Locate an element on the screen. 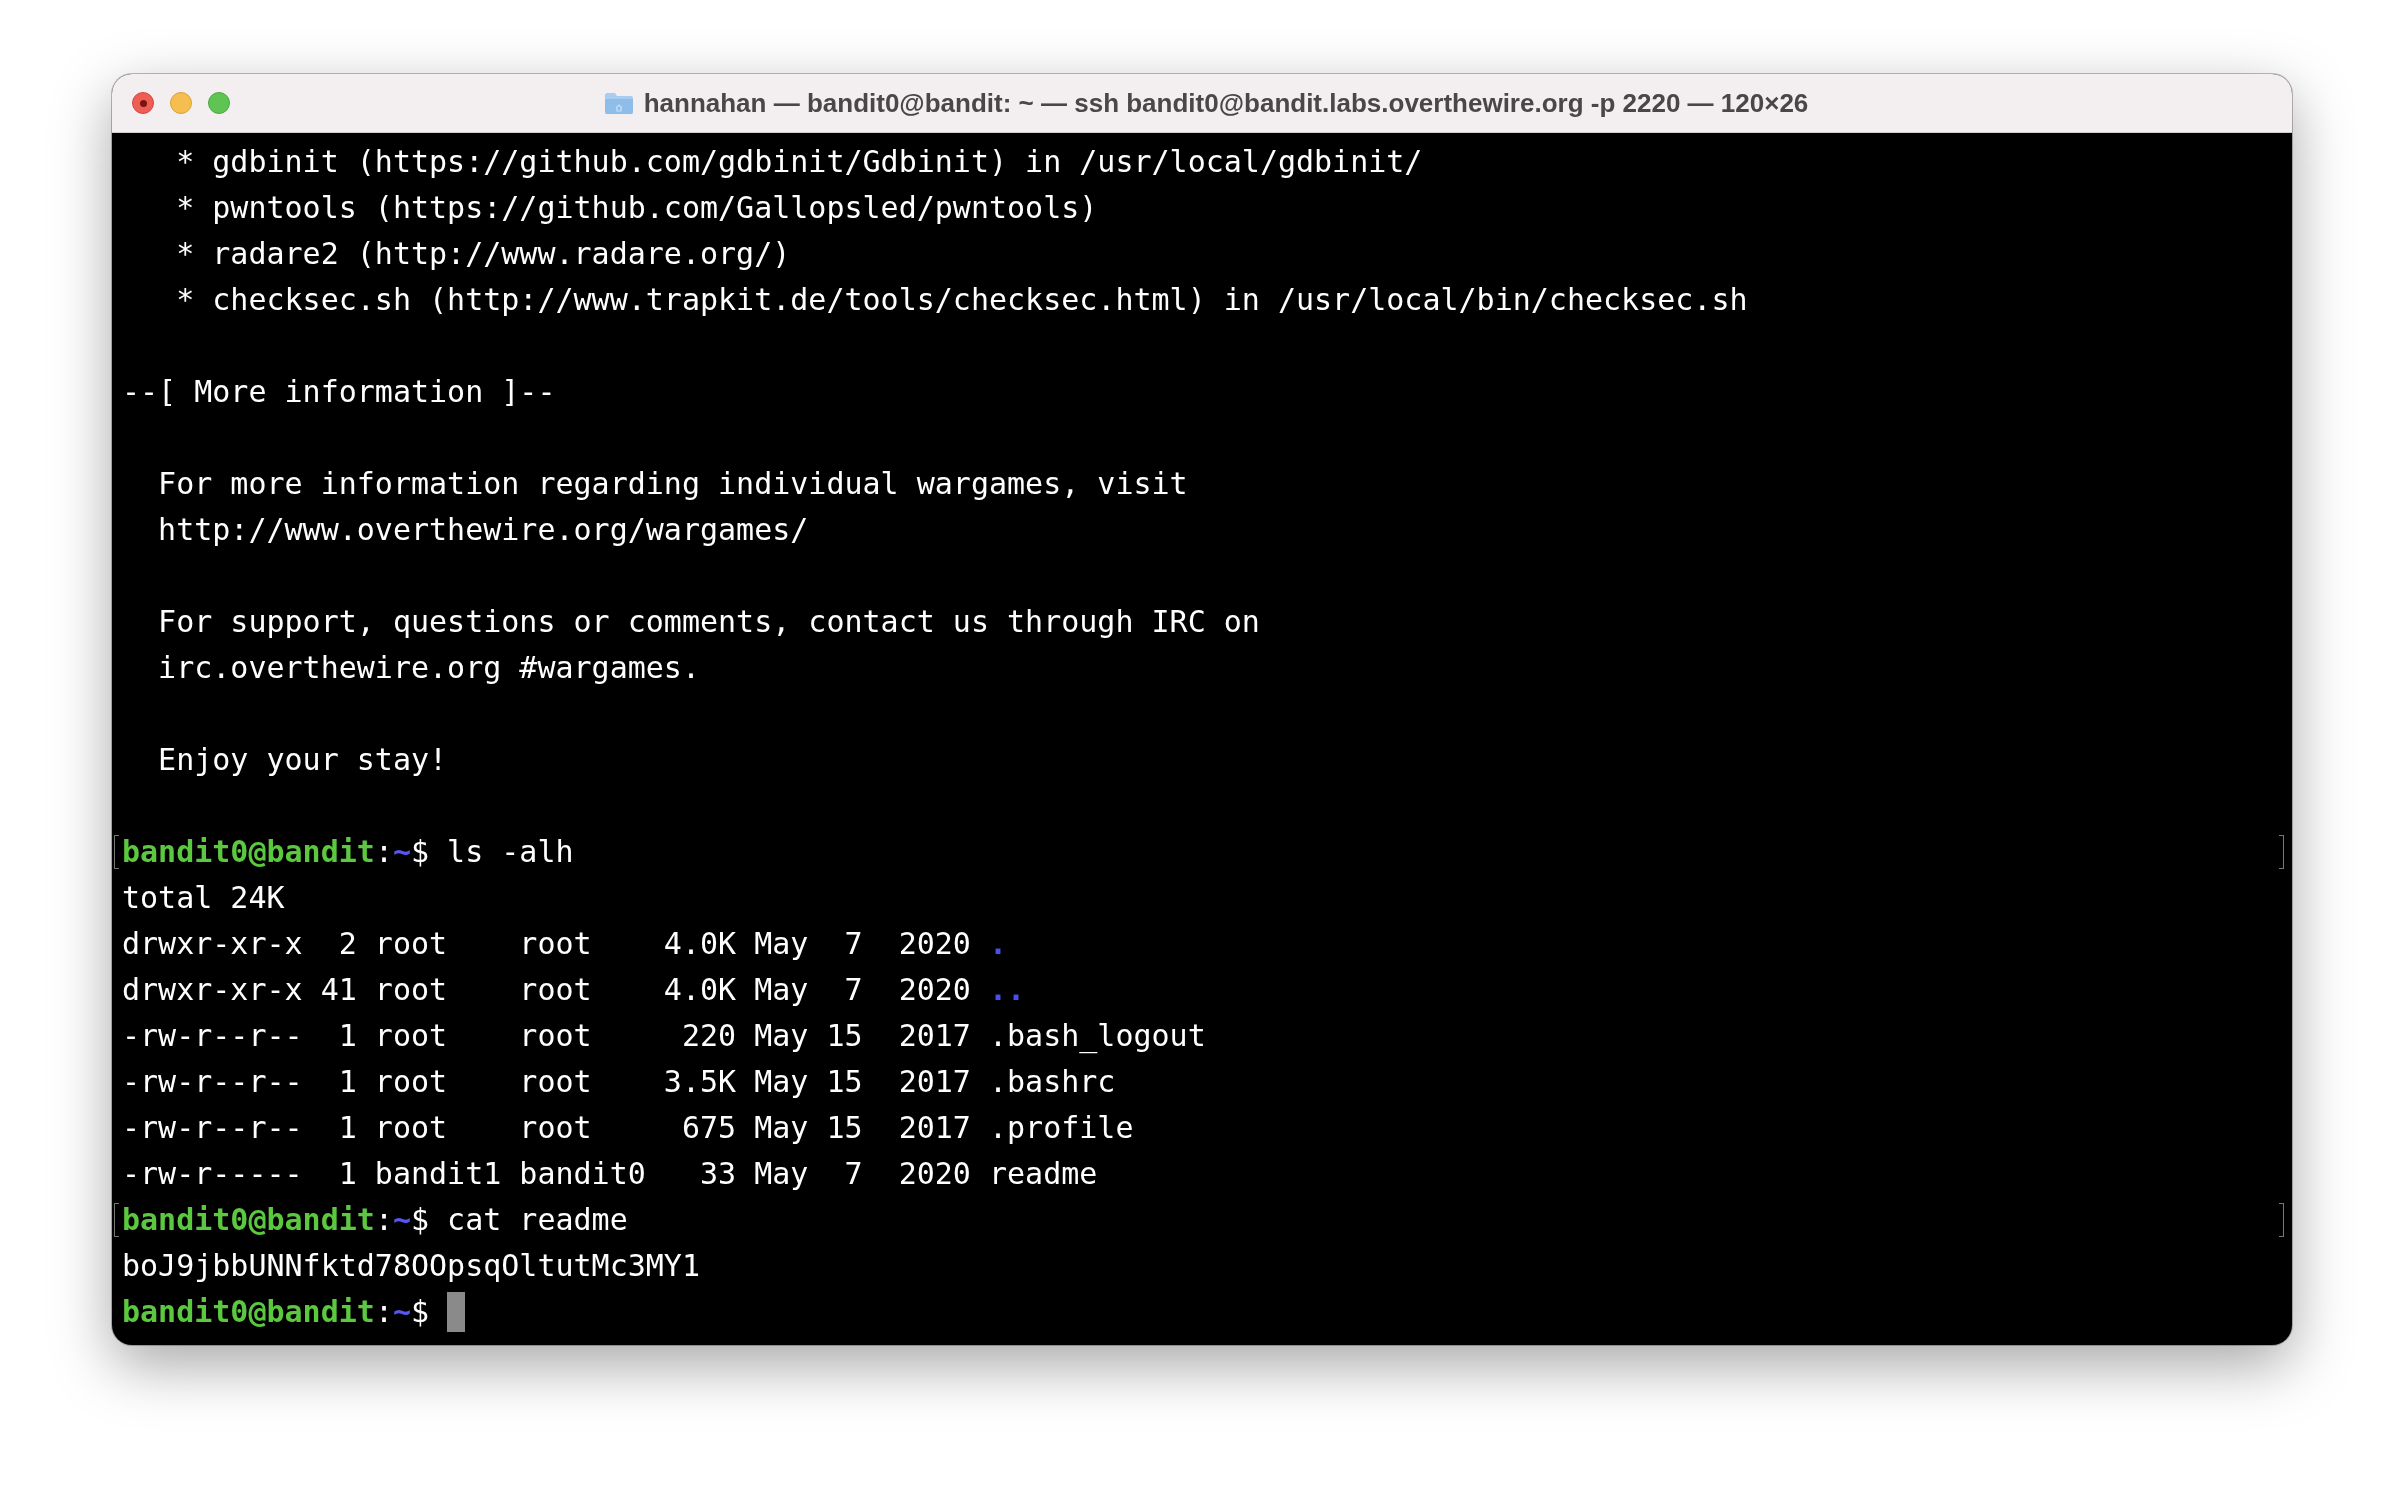 The height and width of the screenshot is (1486, 2404). command-text: cat readme is located at coordinates (537, 1220).